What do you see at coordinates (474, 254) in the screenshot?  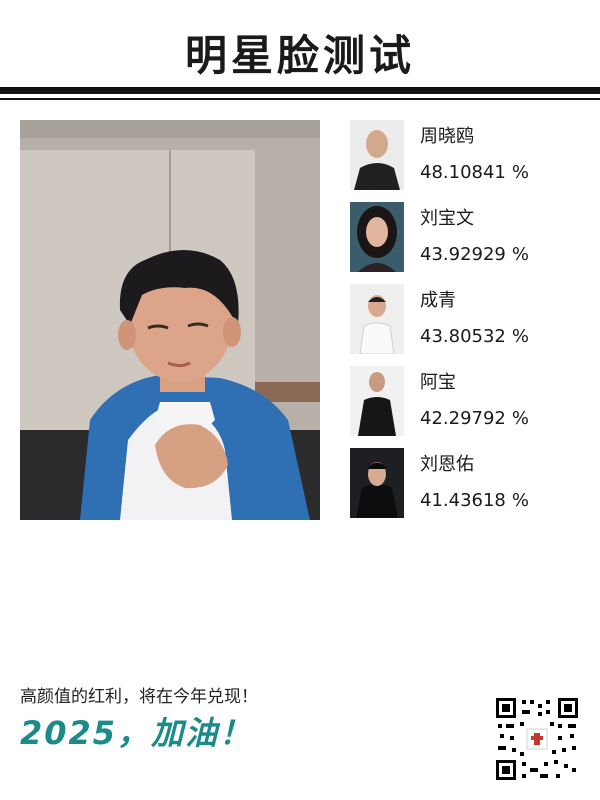 I see `match-score: 43.92929%` at bounding box center [474, 254].